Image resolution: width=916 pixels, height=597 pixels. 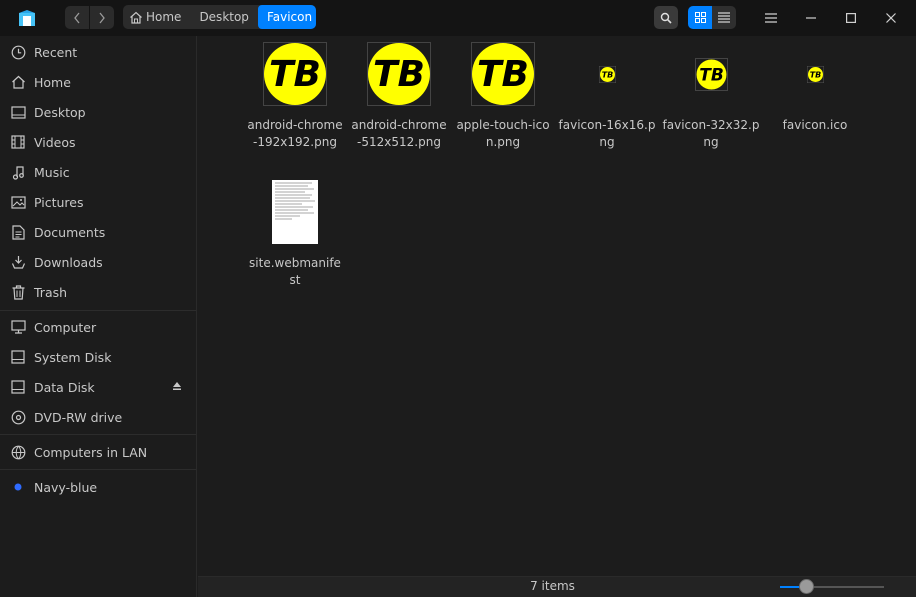 What do you see at coordinates (52, 82) in the screenshot?
I see `sidebar-item-label: Home` at bounding box center [52, 82].